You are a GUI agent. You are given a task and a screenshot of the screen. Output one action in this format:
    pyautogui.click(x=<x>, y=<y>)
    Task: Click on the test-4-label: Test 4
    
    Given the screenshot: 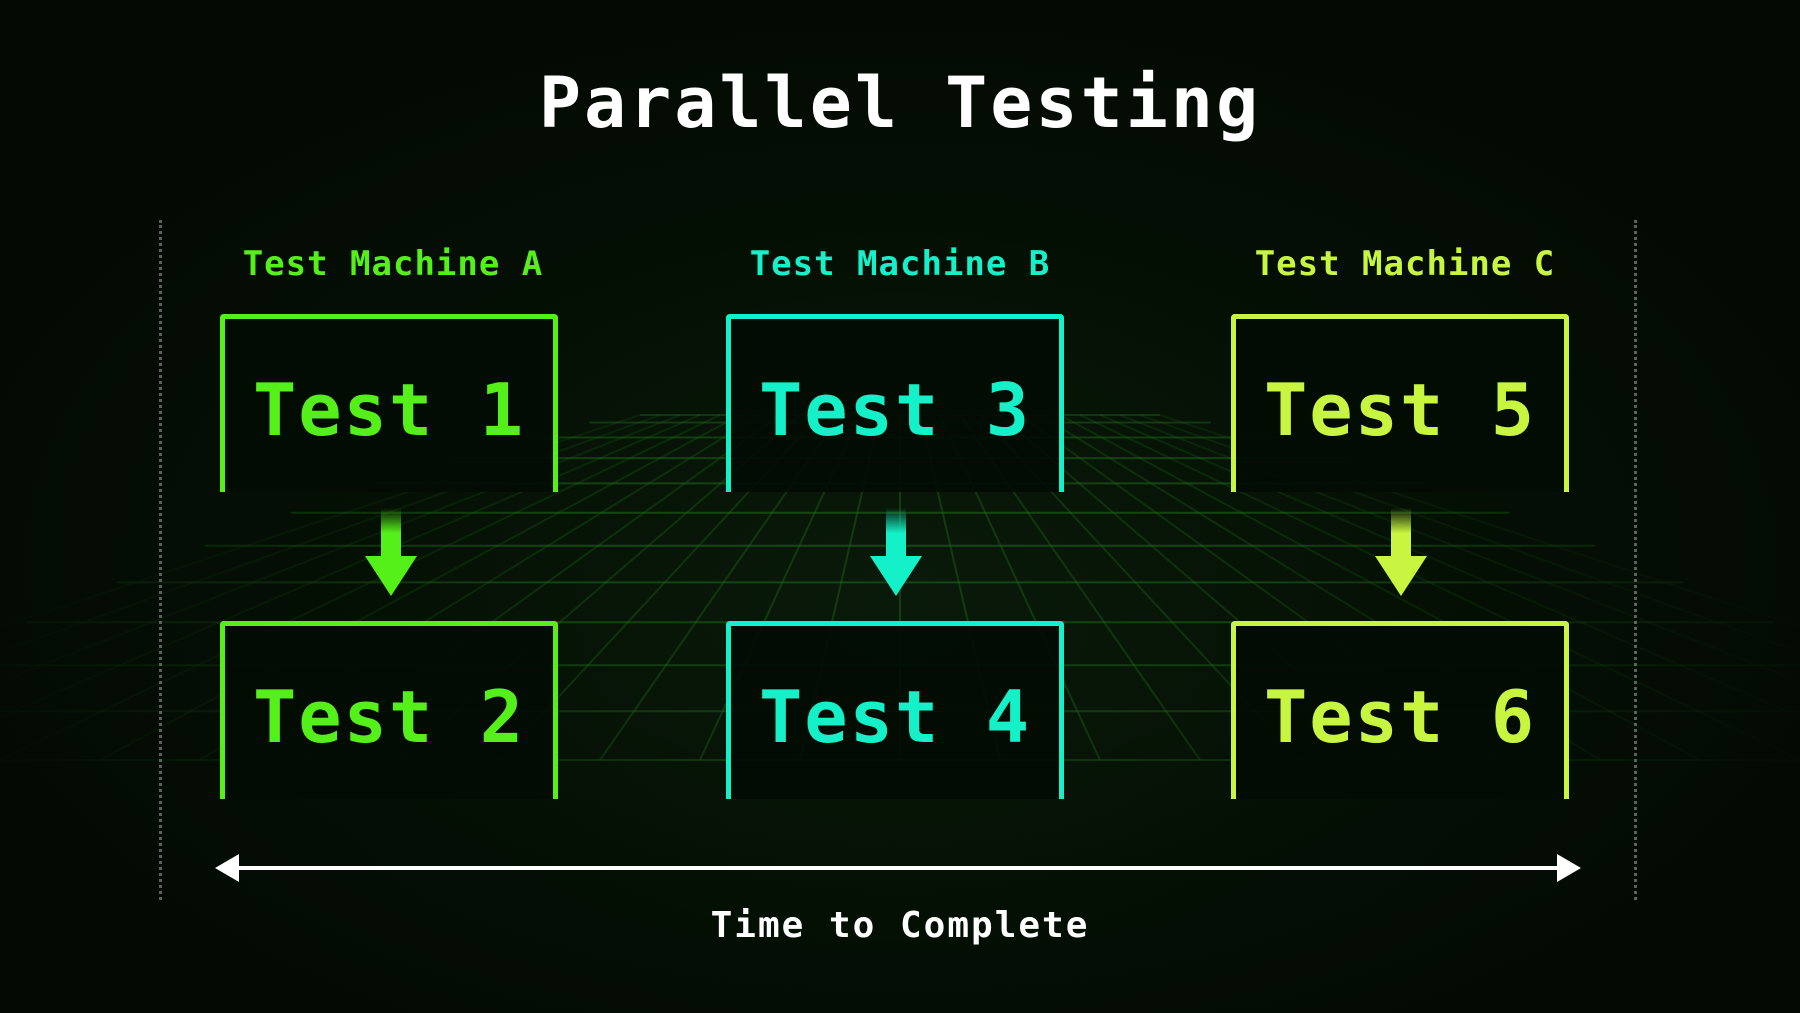 What is the action you would take?
    pyautogui.click(x=895, y=716)
    